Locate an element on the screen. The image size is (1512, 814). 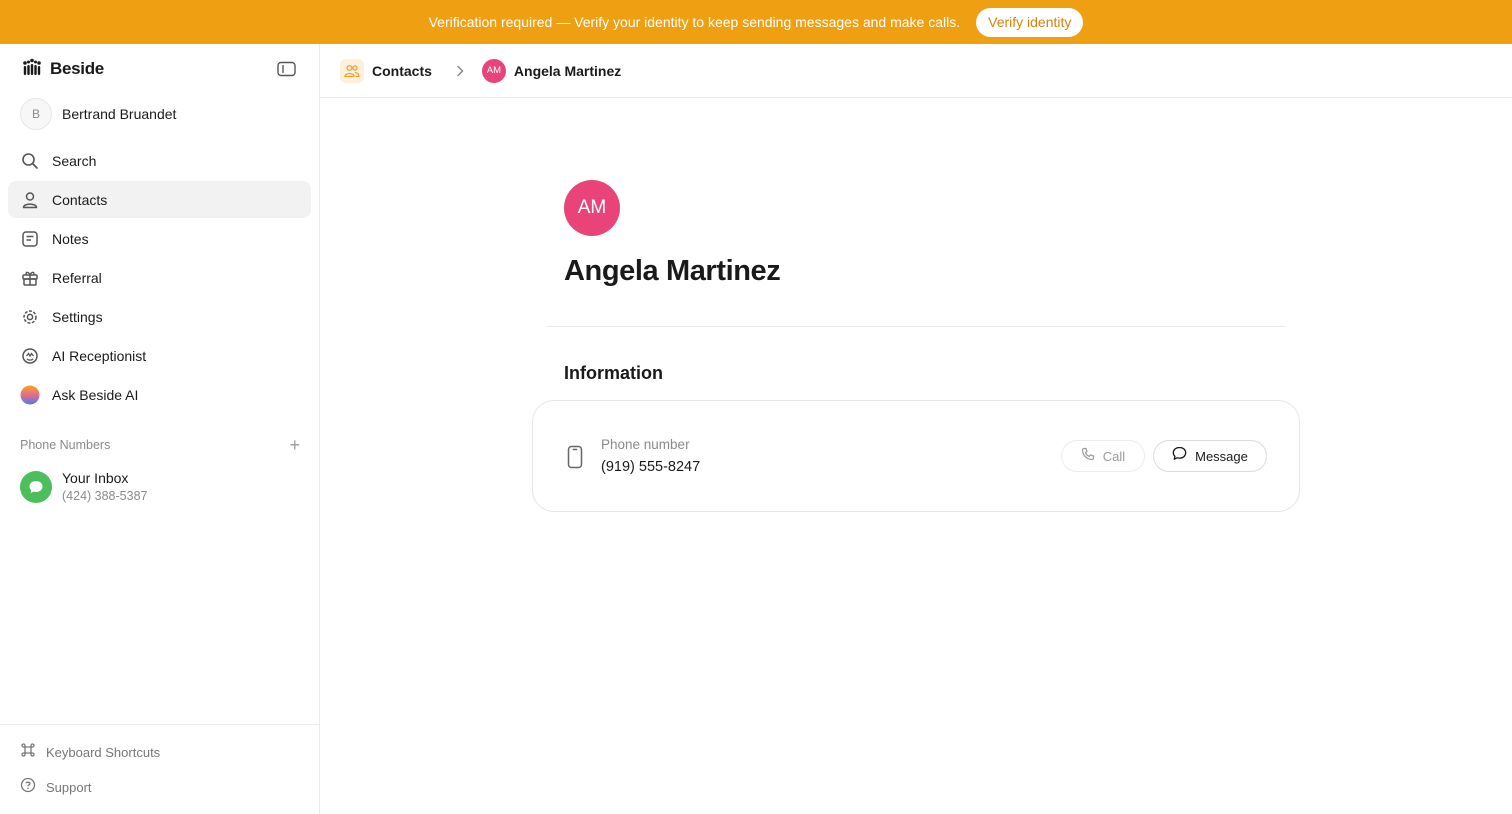
phone-label: Phone number is located at coordinates (645, 444).